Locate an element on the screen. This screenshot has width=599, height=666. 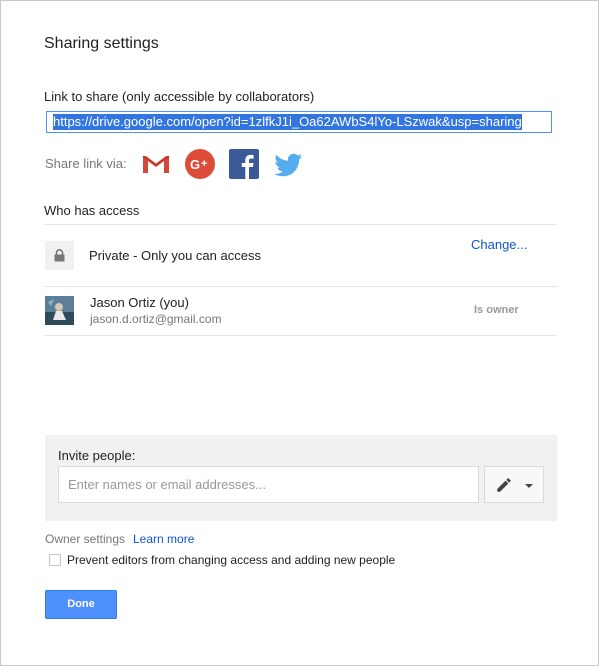
learn-more-link: Learn more is located at coordinates (163, 539).